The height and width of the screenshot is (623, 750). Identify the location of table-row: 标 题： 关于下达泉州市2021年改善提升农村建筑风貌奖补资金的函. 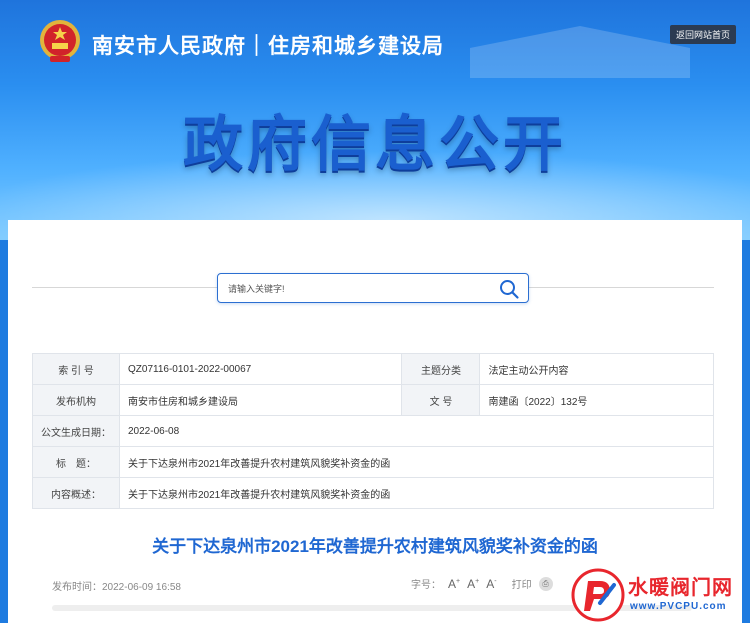
(373, 462).